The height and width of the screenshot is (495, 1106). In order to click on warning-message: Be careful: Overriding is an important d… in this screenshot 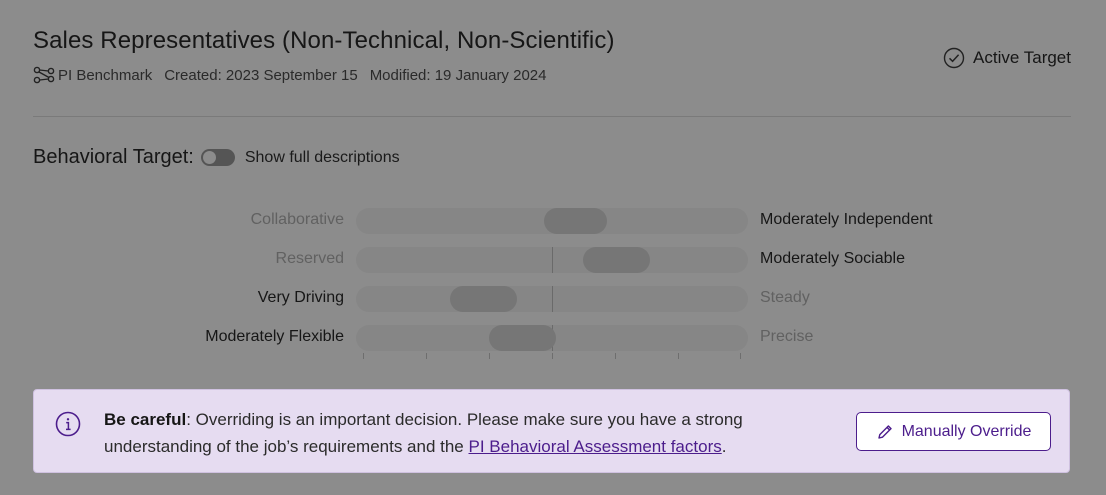, I will do `click(454, 433)`.